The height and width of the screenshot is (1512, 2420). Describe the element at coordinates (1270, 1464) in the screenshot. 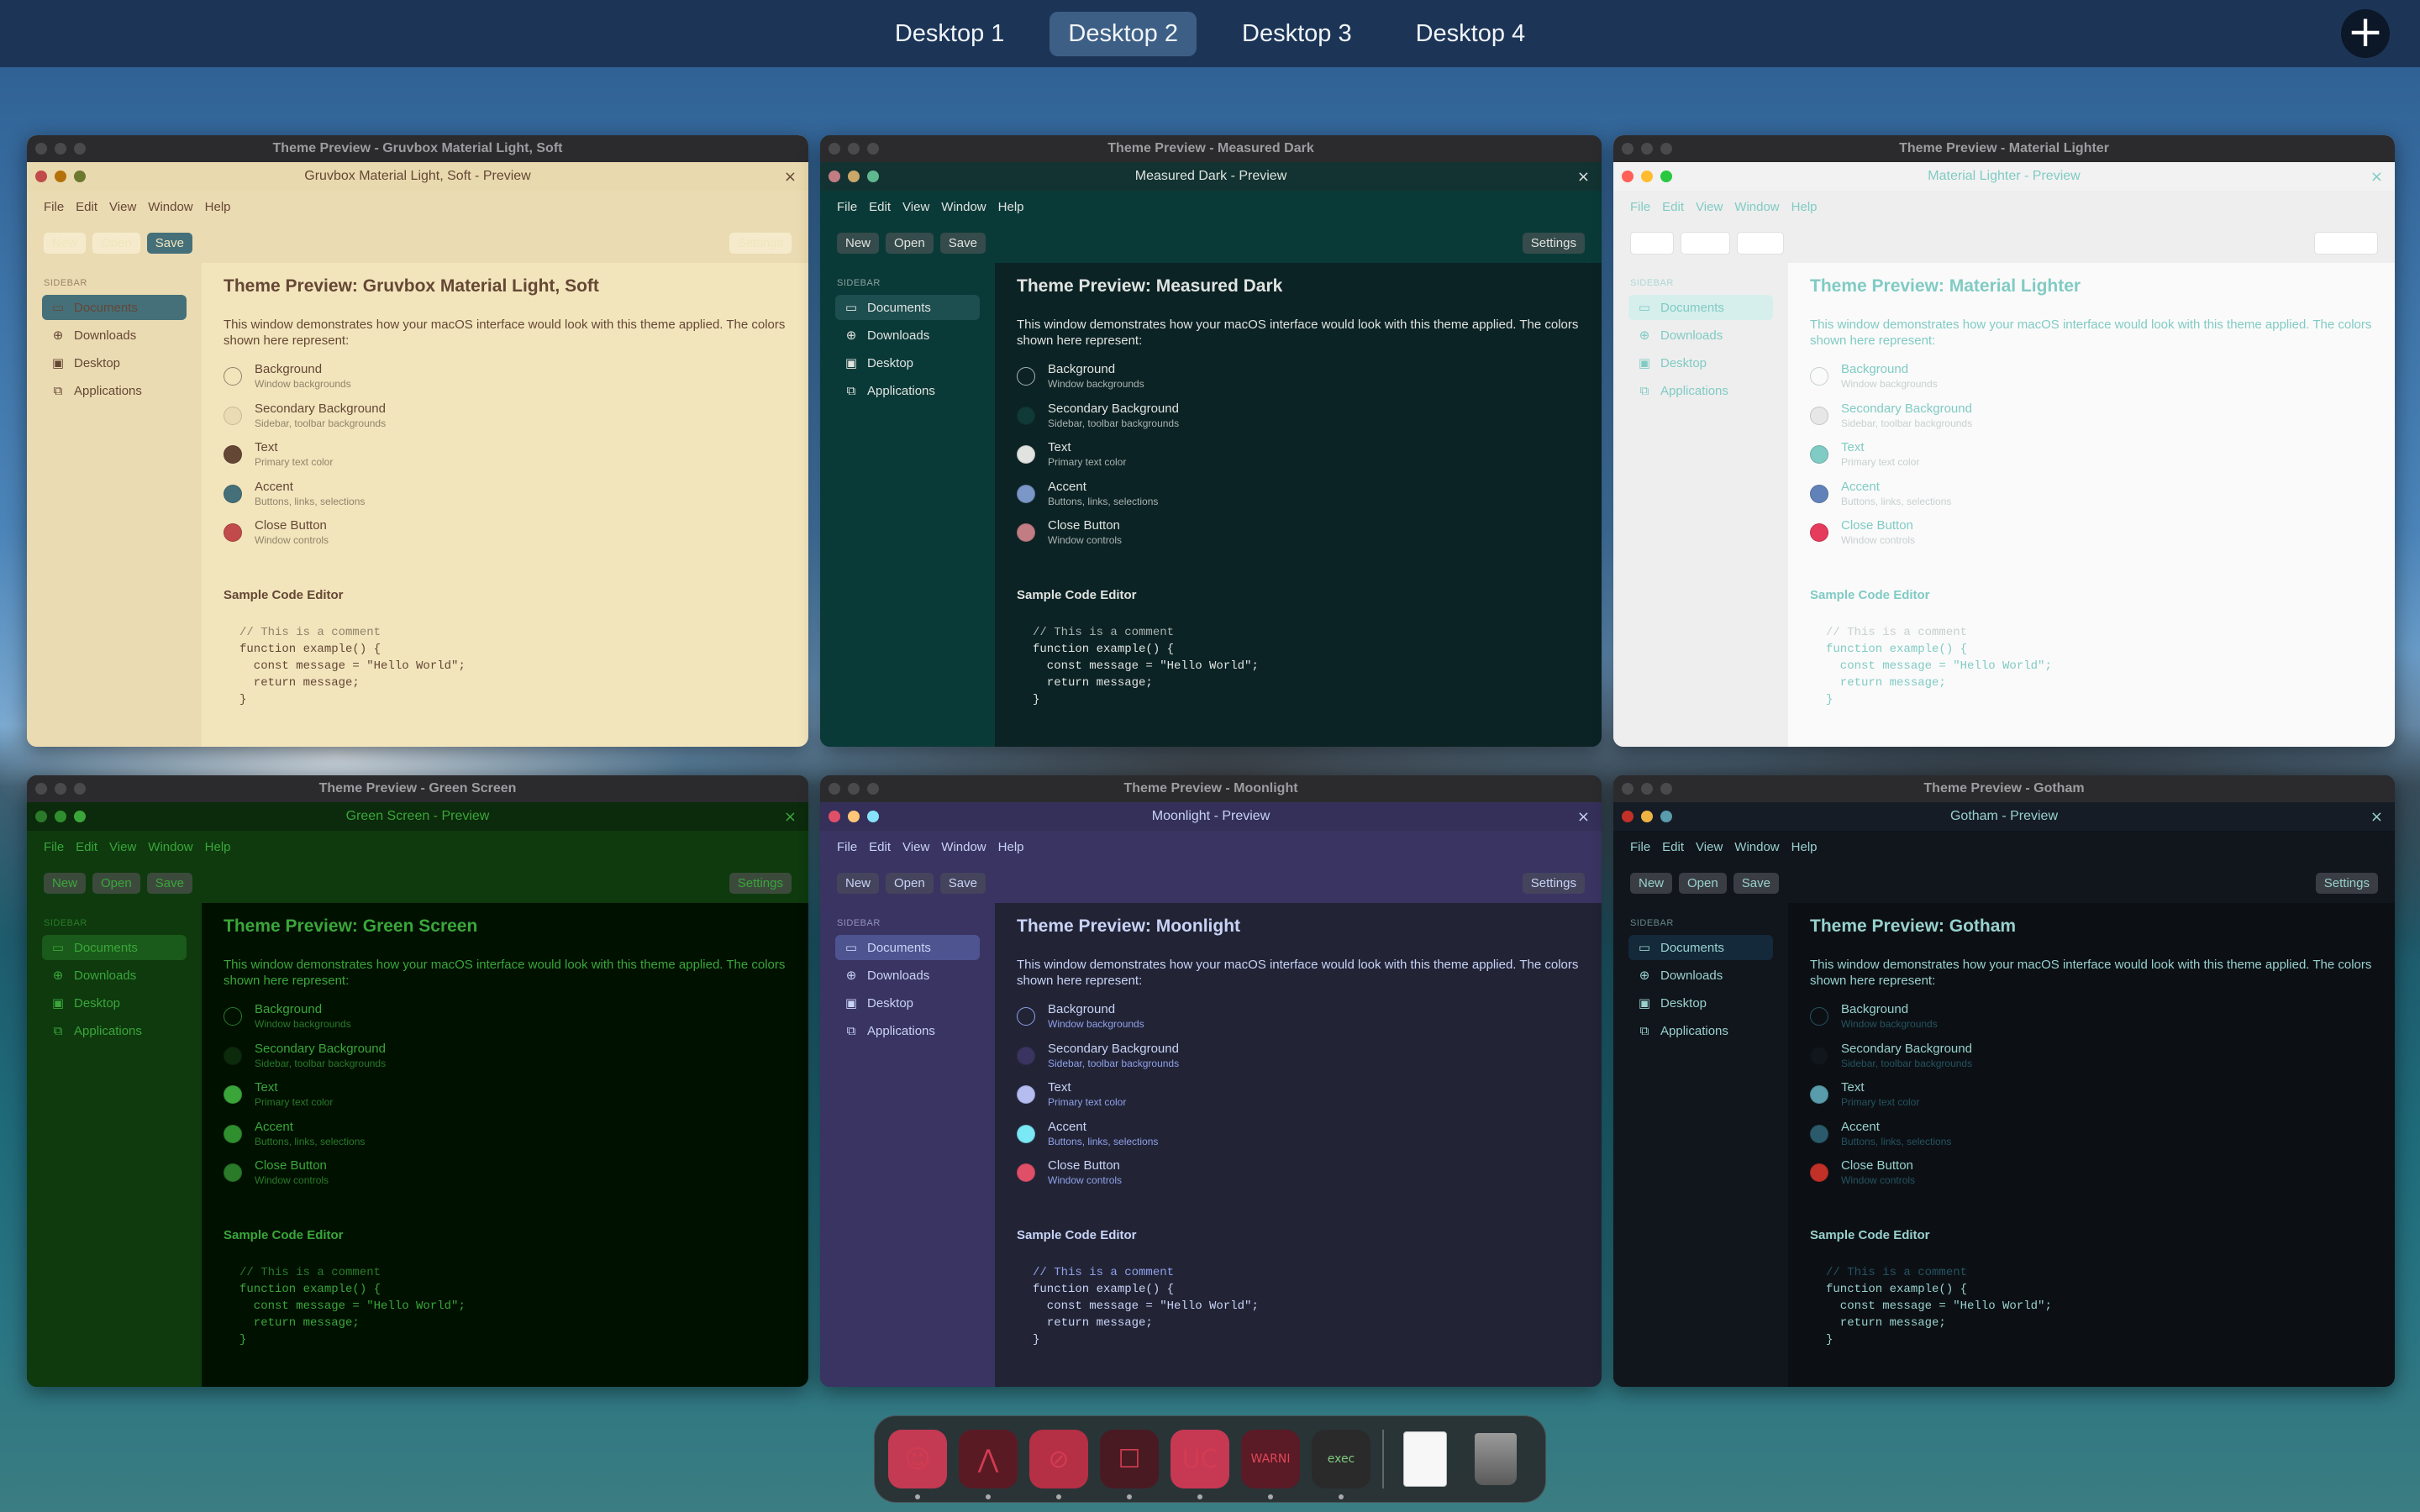

I see `console-icon: WARNI` at that location.